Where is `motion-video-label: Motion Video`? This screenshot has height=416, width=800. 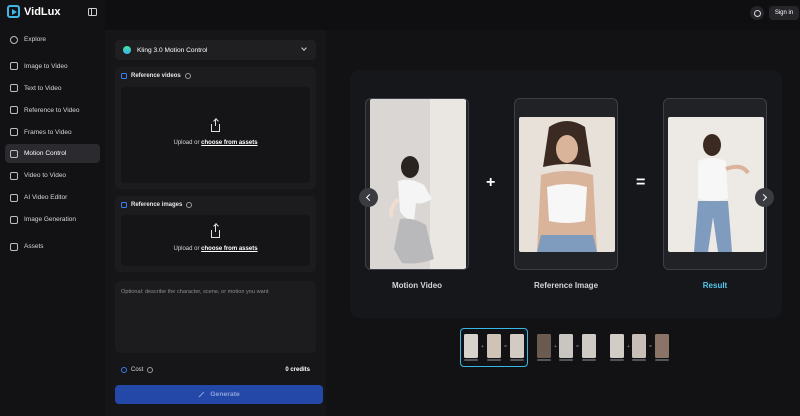
motion-video-label: Motion Video is located at coordinates (417, 285).